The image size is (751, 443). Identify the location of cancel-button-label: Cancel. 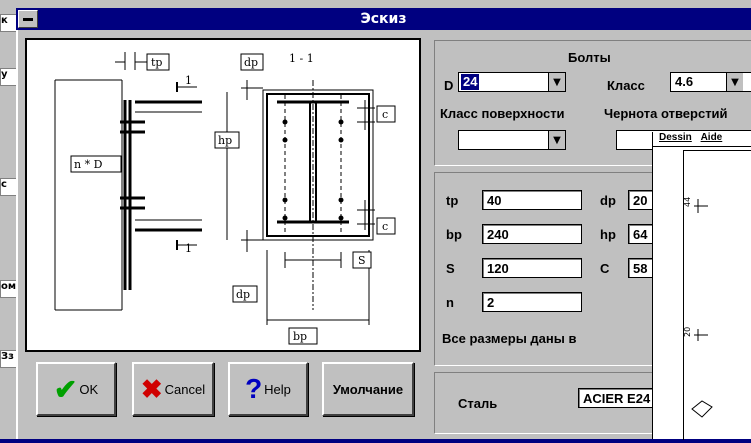
(185, 389).